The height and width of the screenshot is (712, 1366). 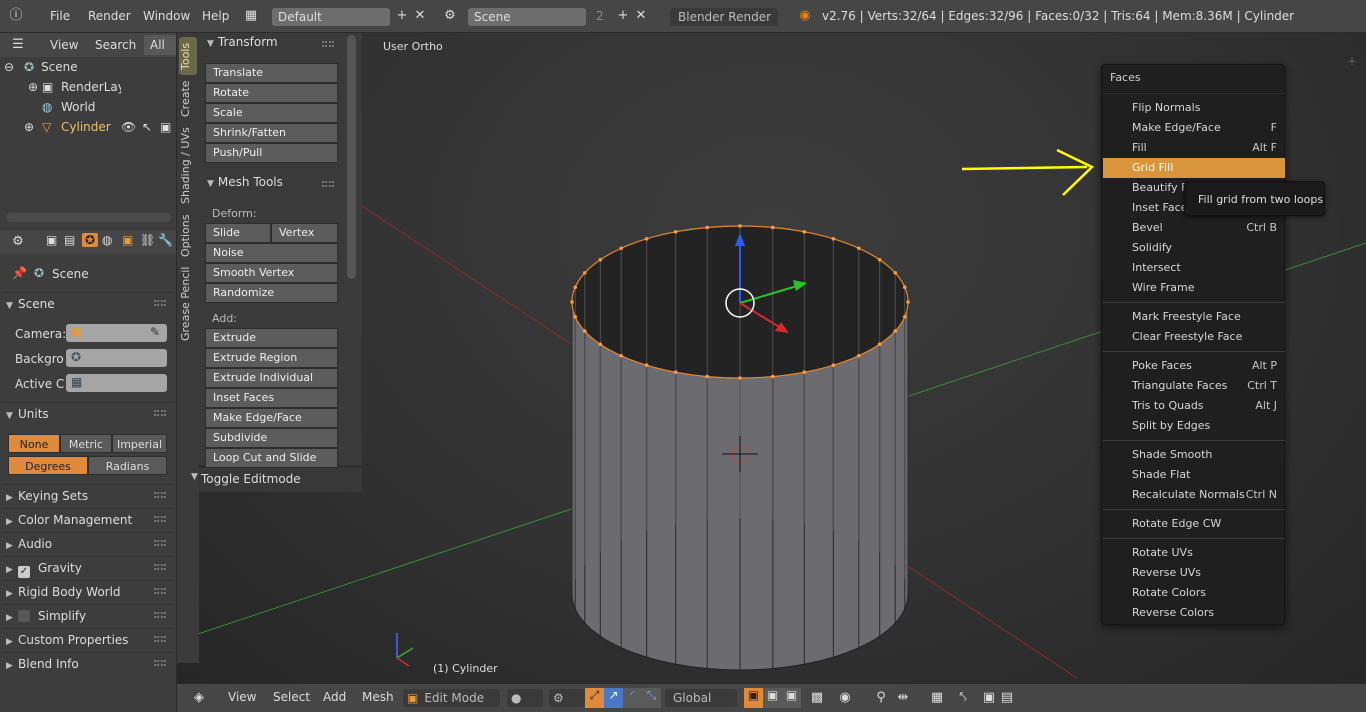 I want to click on outliner-editor-icon: ☰, so click(x=18, y=45).